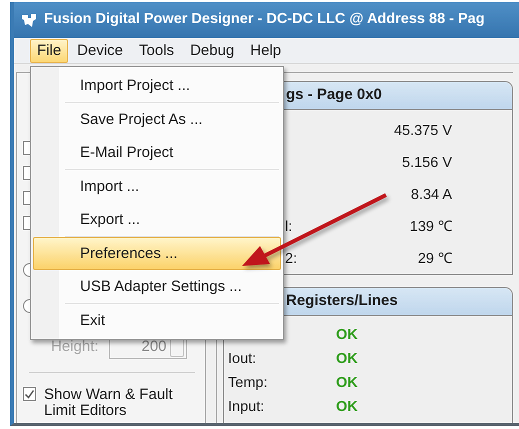  I want to click on reading-value: 139 ℃, so click(431, 227).